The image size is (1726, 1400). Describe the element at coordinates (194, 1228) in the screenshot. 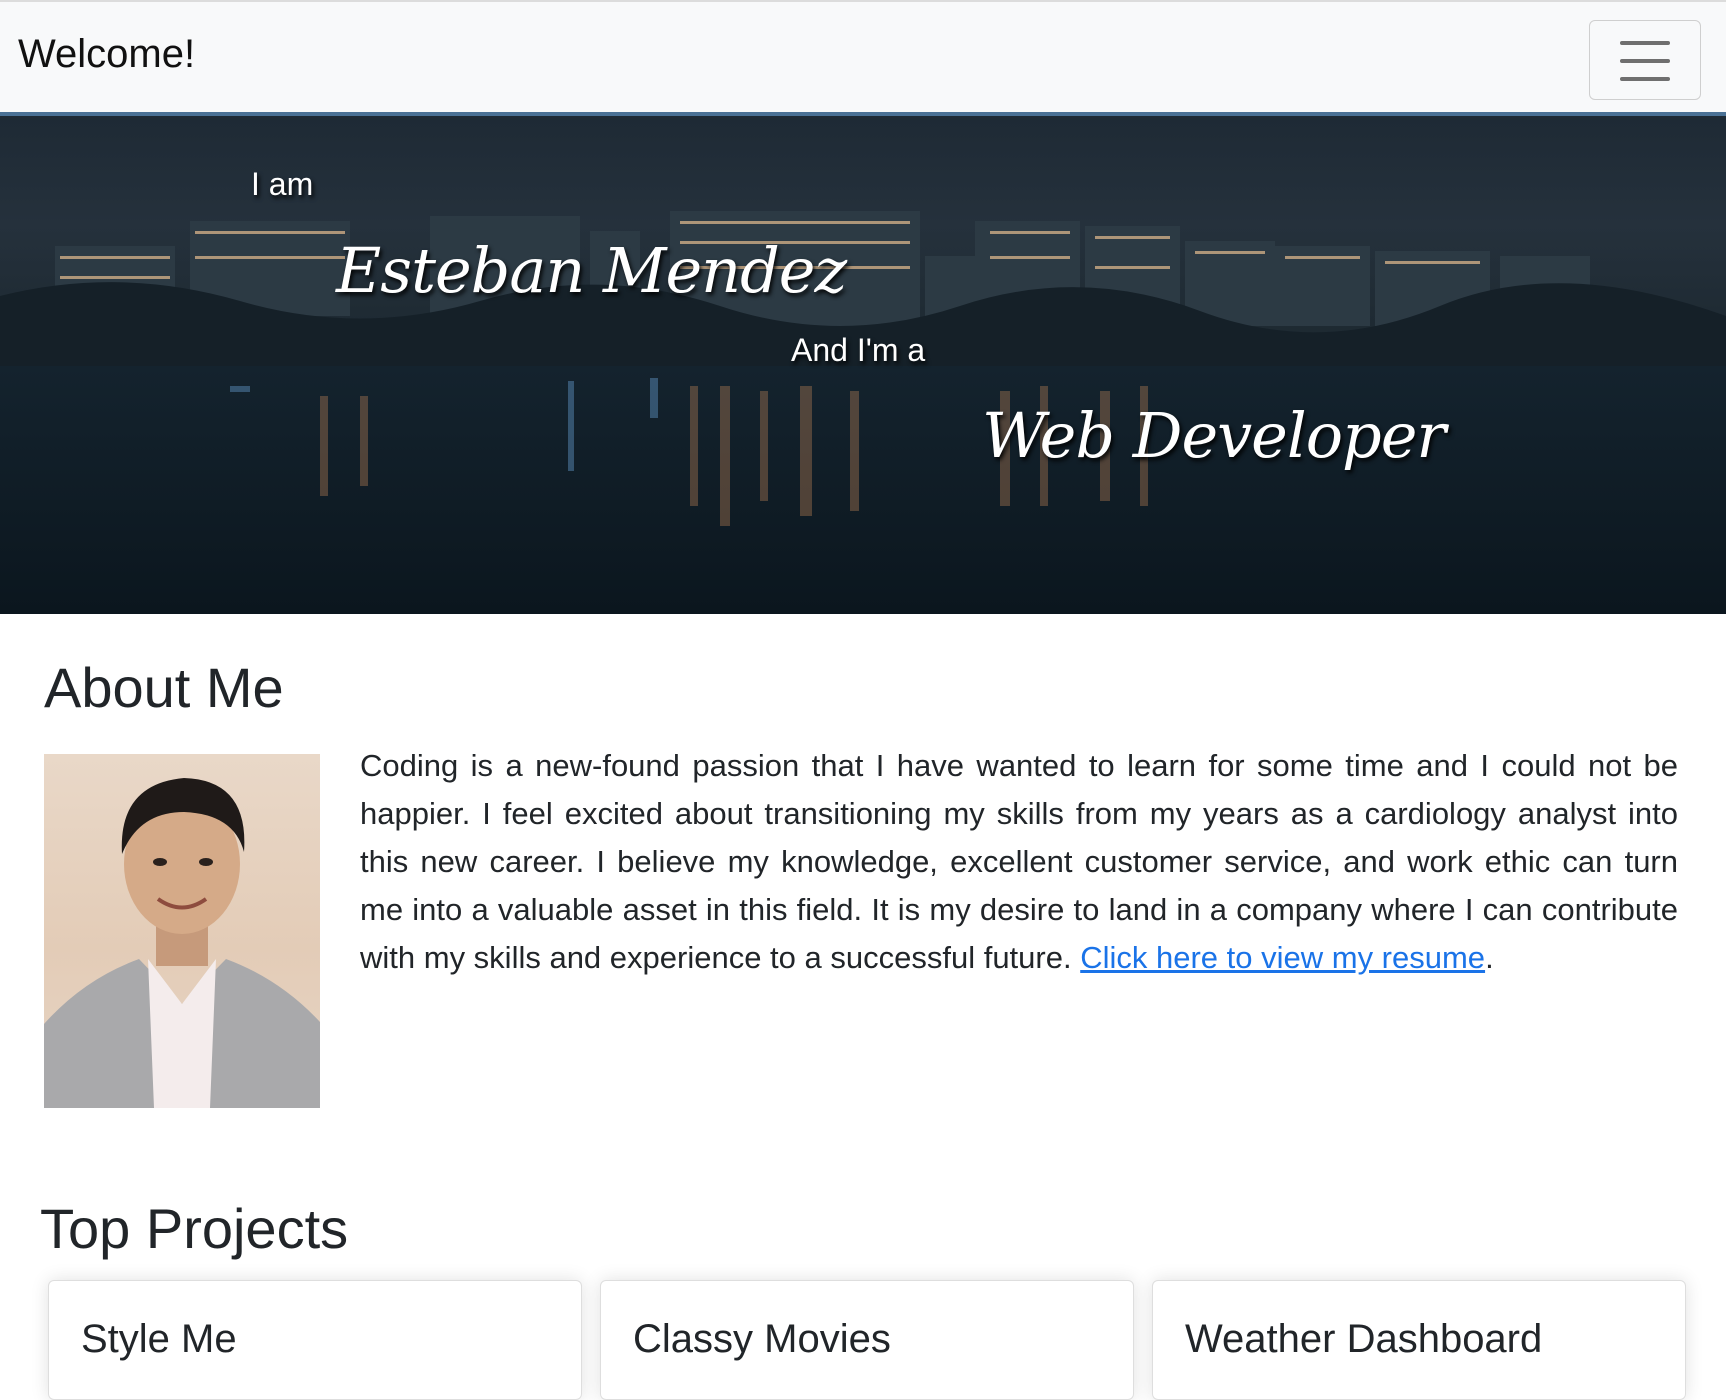

I see `projects-title: Top Projects` at that location.